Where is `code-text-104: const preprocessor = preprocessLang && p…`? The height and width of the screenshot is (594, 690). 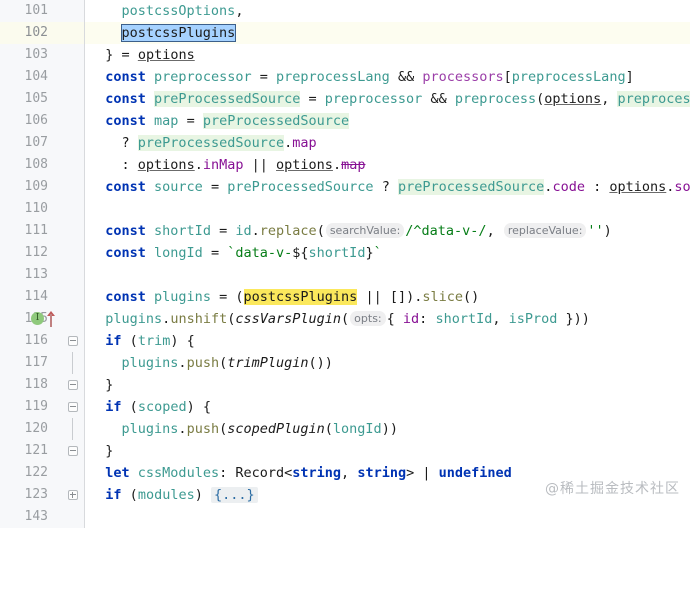
code-text-104: const preprocessor = preprocessLang && p… is located at coordinates (387, 77).